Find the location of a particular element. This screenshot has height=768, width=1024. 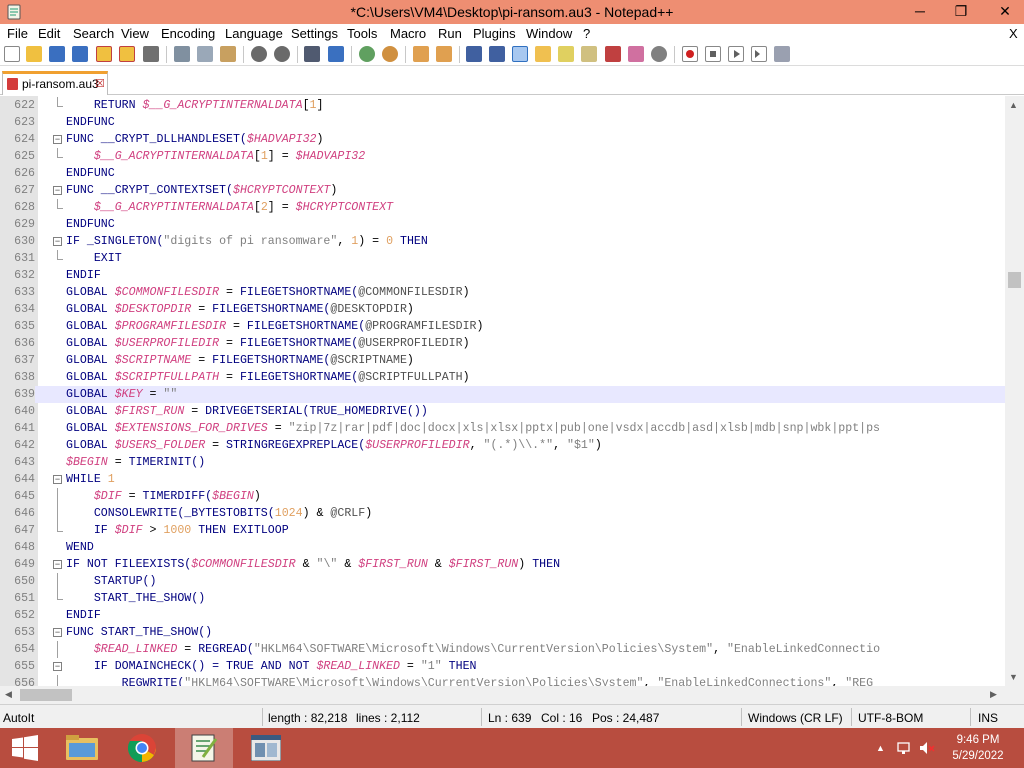

code-line: 626 ENDFUNC is located at coordinates (502, 173).